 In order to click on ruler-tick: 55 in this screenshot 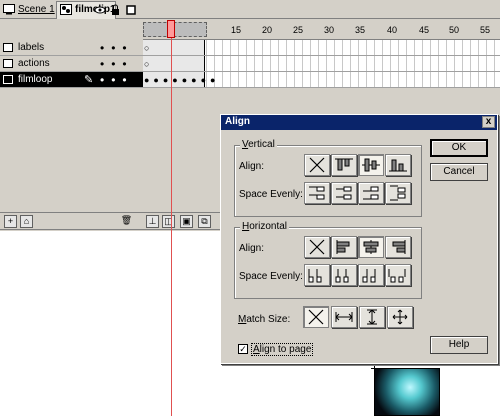, I will do `click(485, 30)`.